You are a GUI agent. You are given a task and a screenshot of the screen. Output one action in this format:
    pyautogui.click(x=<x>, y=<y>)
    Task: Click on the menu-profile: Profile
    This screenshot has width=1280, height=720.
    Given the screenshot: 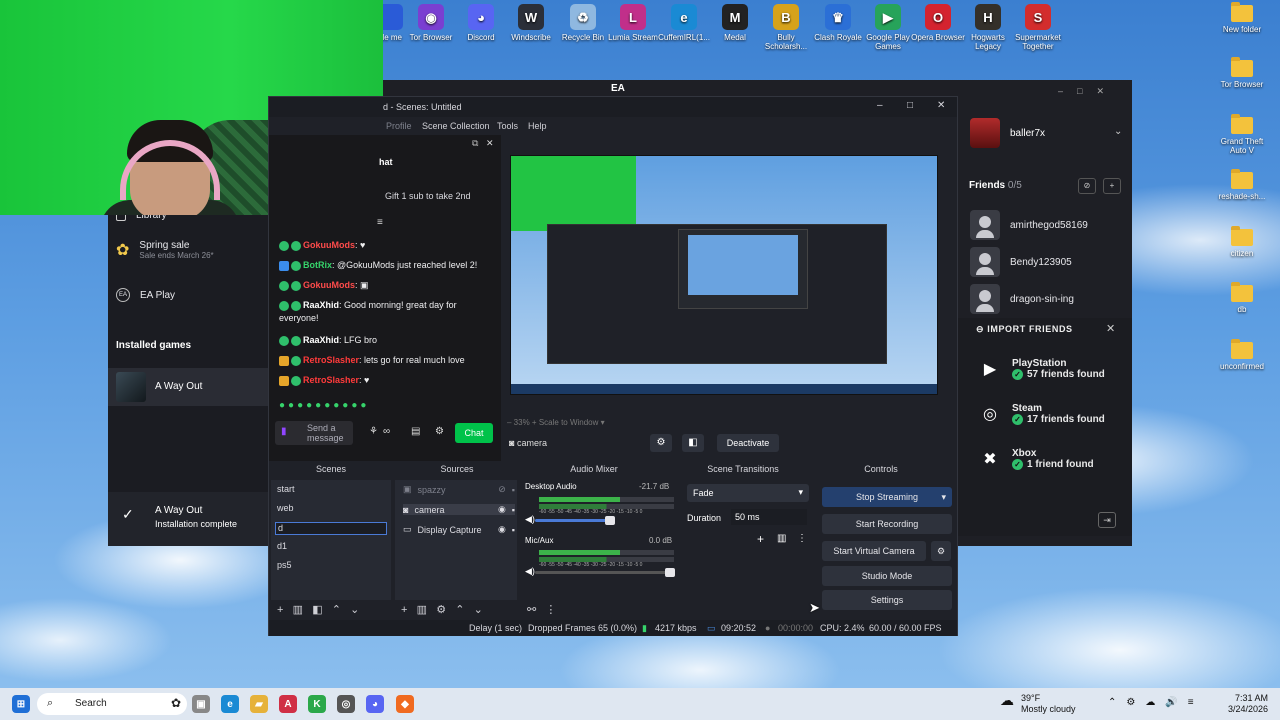 What is the action you would take?
    pyautogui.click(x=399, y=126)
    